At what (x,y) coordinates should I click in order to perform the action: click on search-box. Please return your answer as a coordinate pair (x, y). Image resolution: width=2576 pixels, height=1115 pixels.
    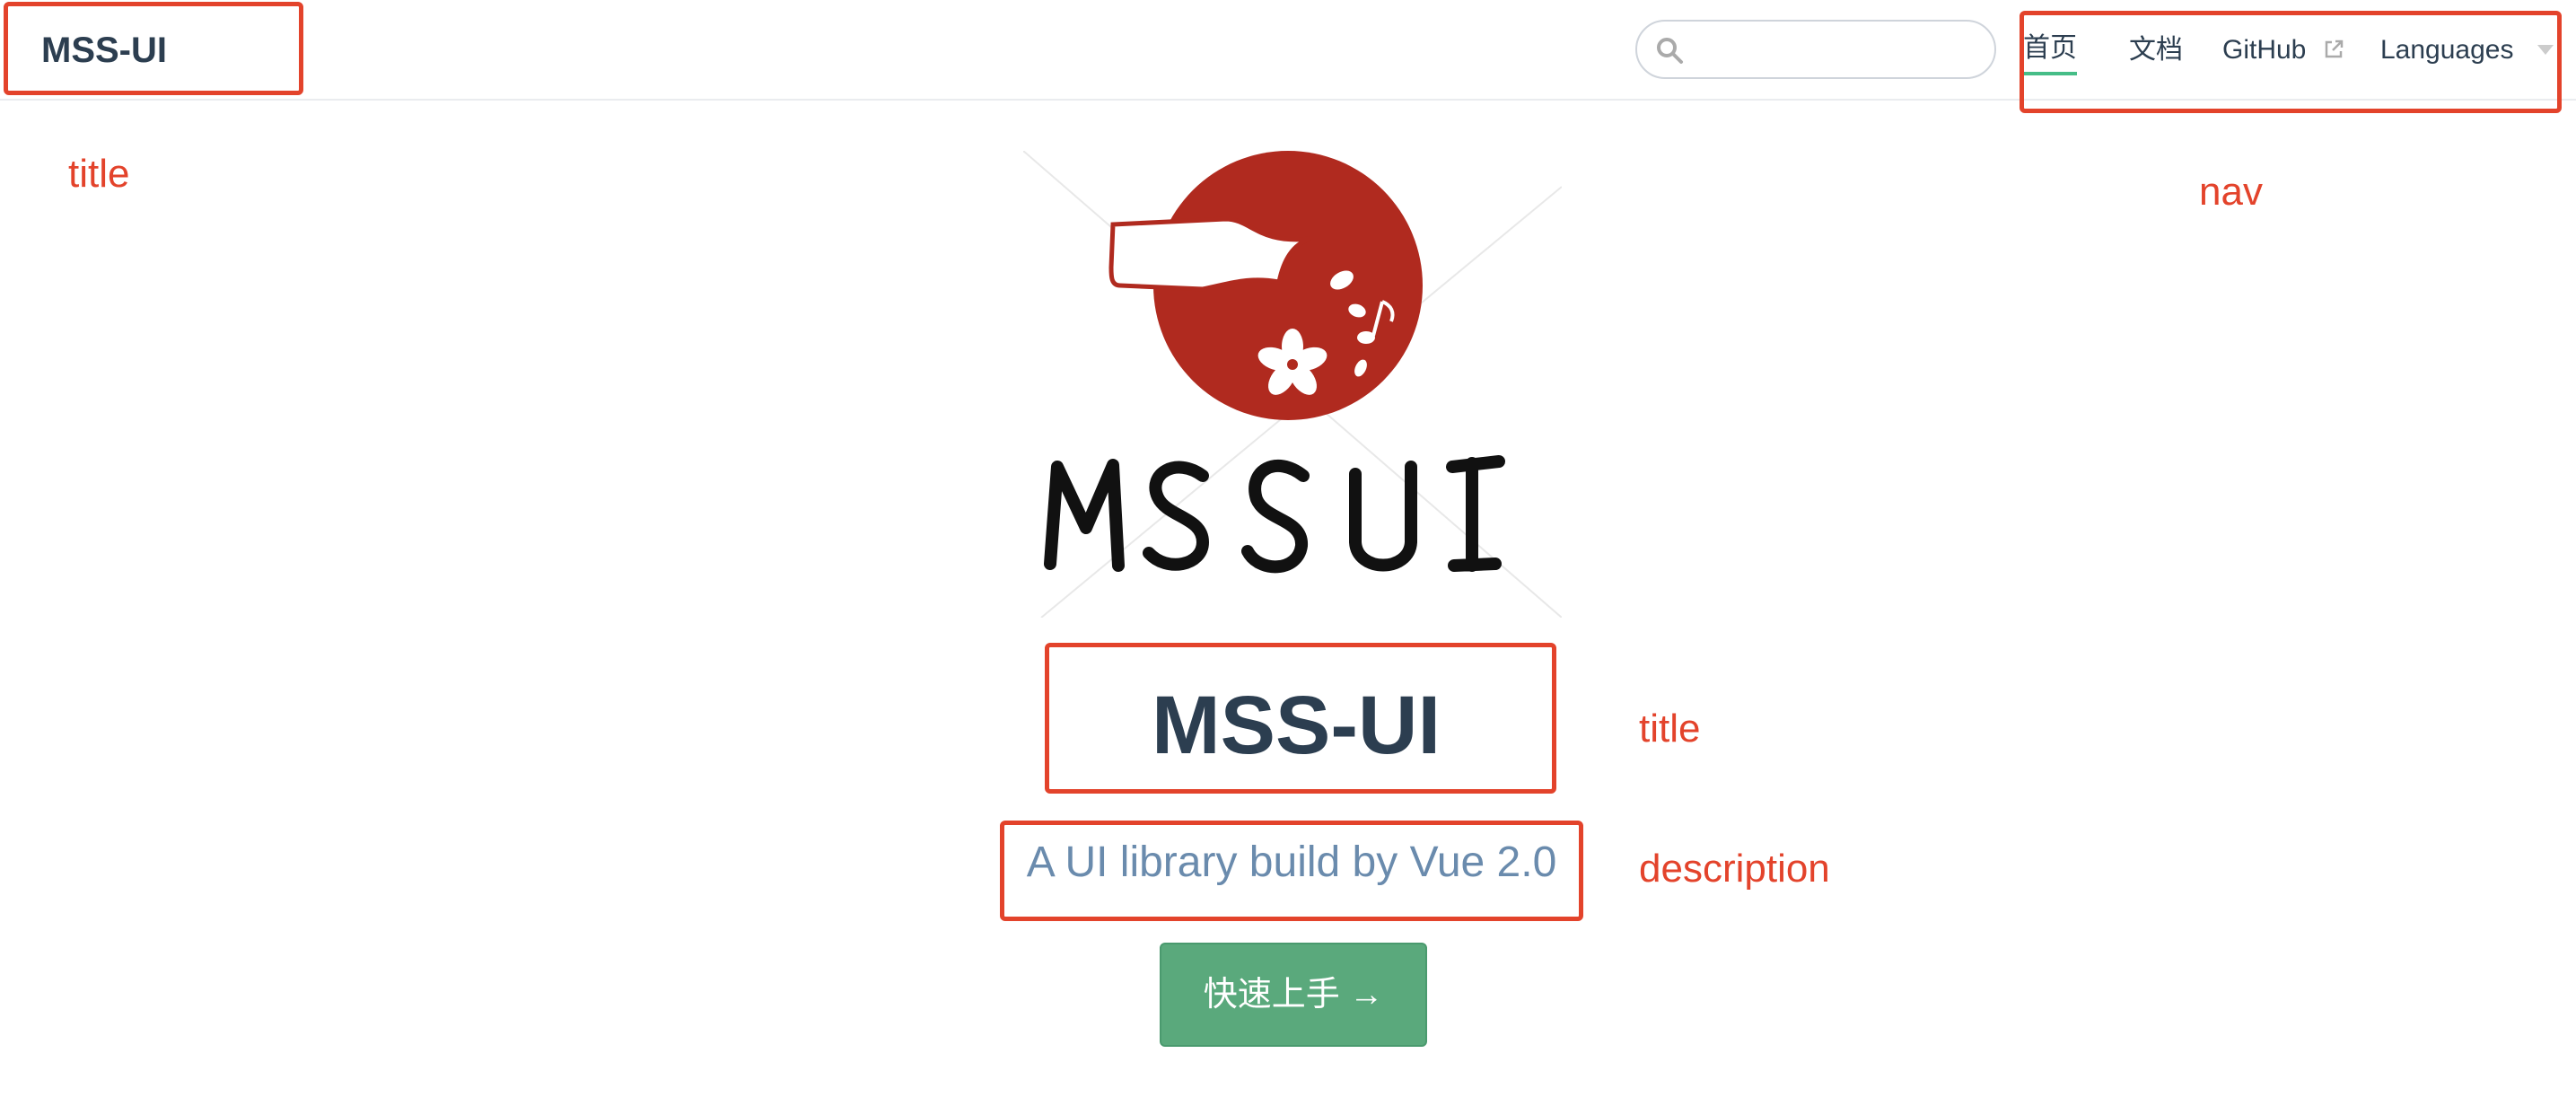
    Looking at the image, I should click on (1815, 49).